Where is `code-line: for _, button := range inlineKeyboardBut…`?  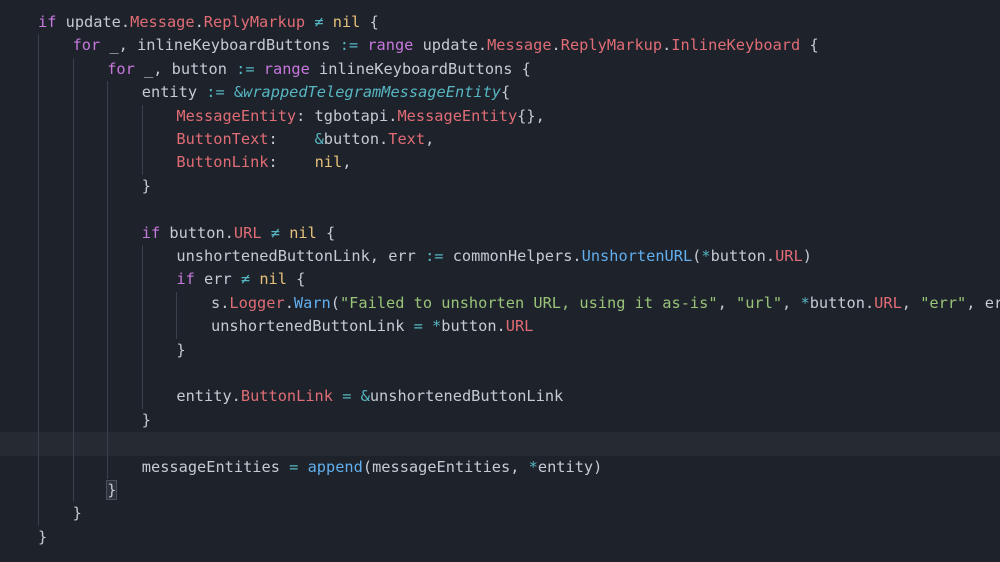
code-line: for _, button := range inlineKeyboardBut… is located at coordinates (500, 69).